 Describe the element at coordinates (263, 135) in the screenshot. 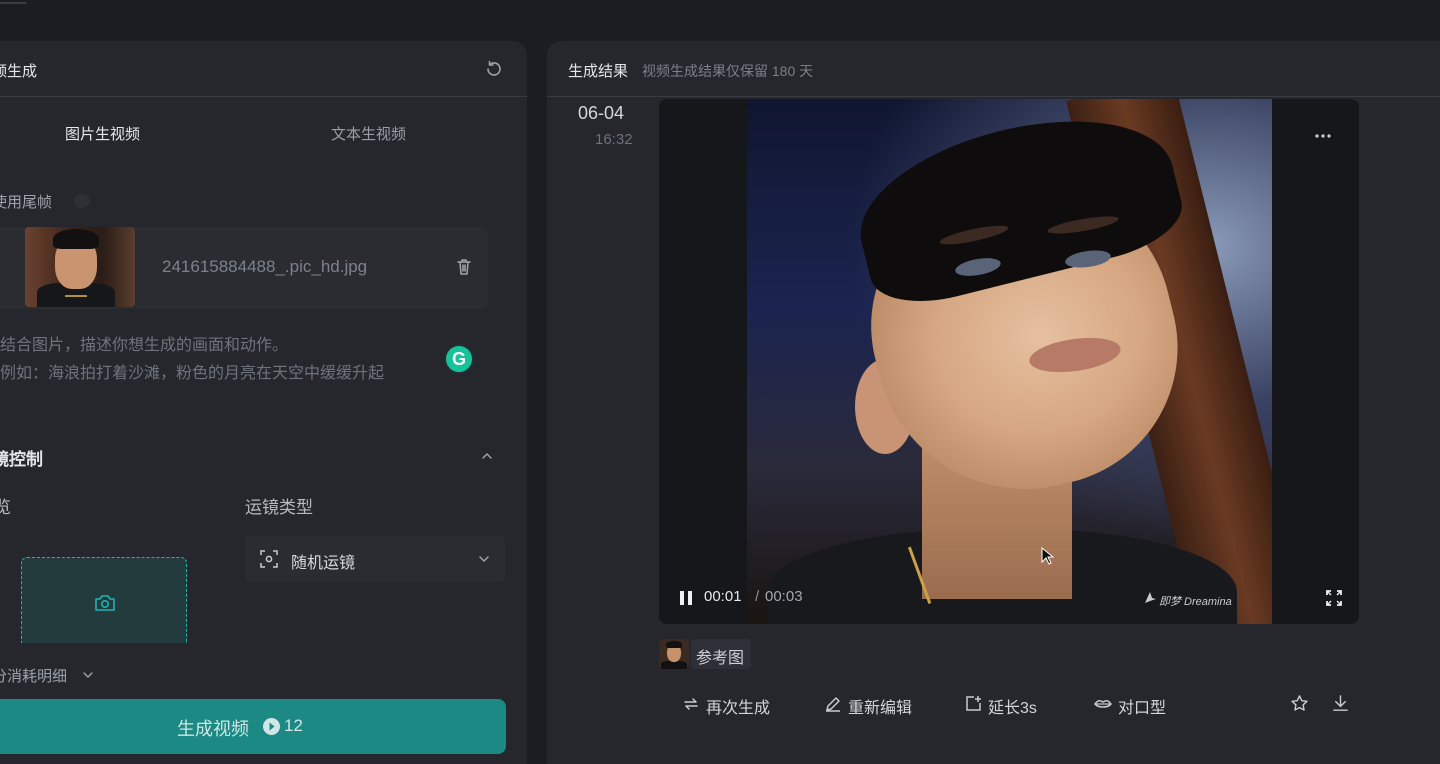

I see `mode-tabs: 图片生视频 文本生视频` at that location.